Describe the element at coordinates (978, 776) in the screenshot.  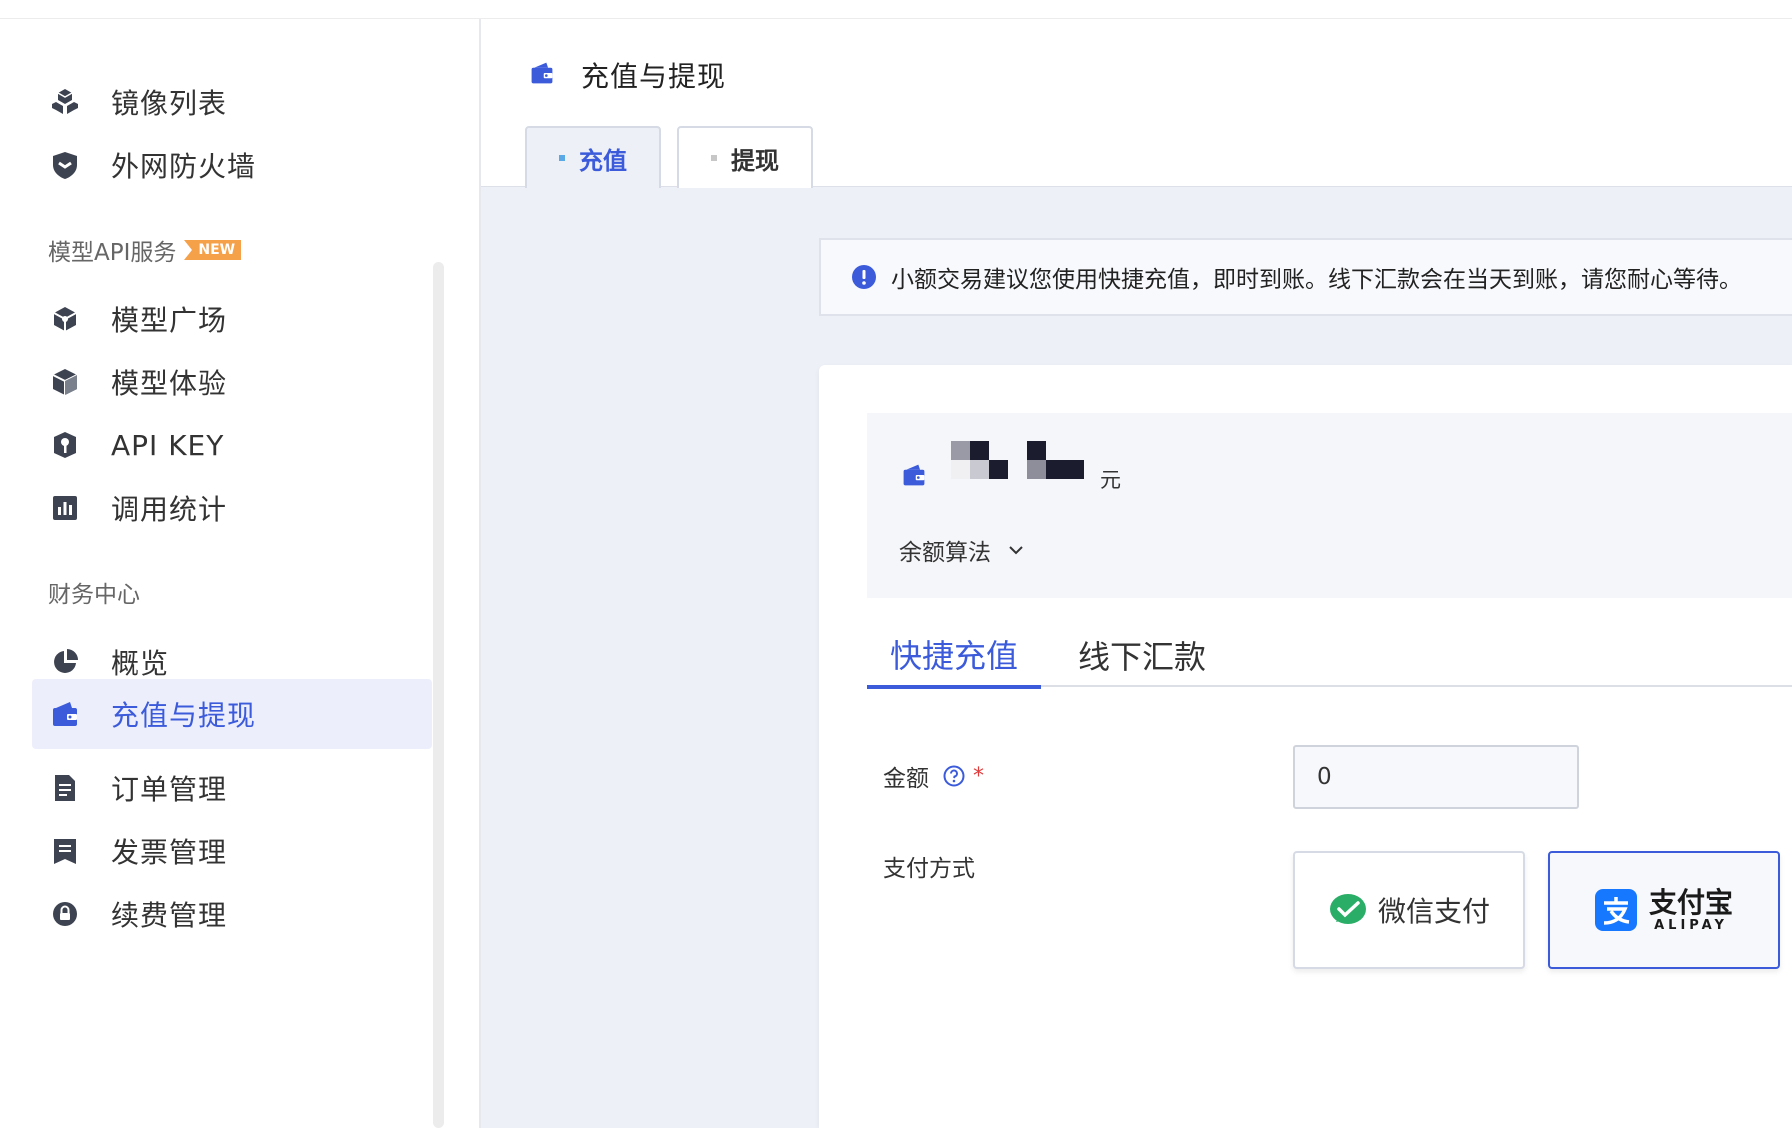
I see `required-mark: *` at that location.